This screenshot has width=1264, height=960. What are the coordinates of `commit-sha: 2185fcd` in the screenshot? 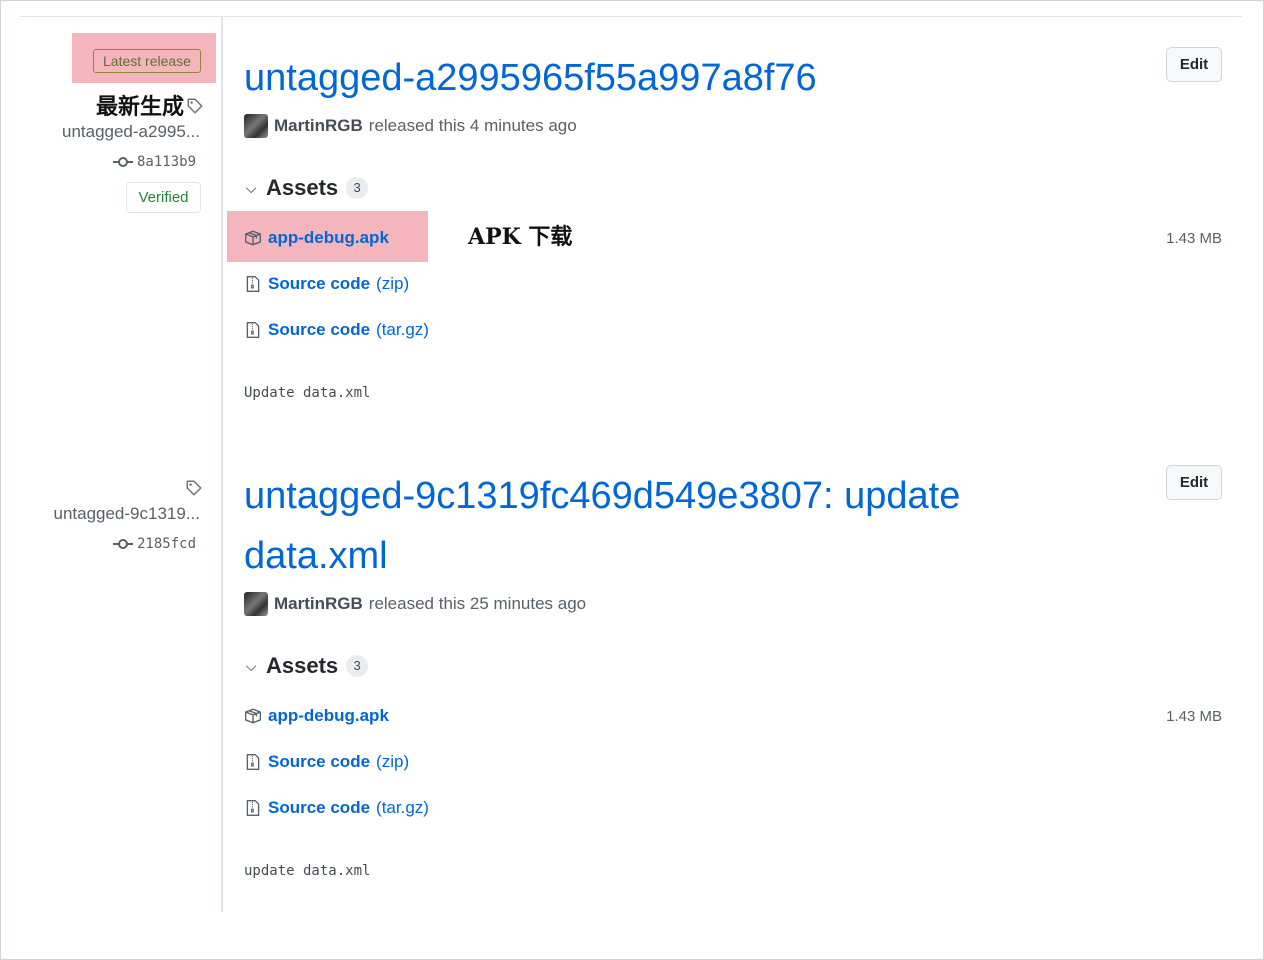 It's located at (167, 544).